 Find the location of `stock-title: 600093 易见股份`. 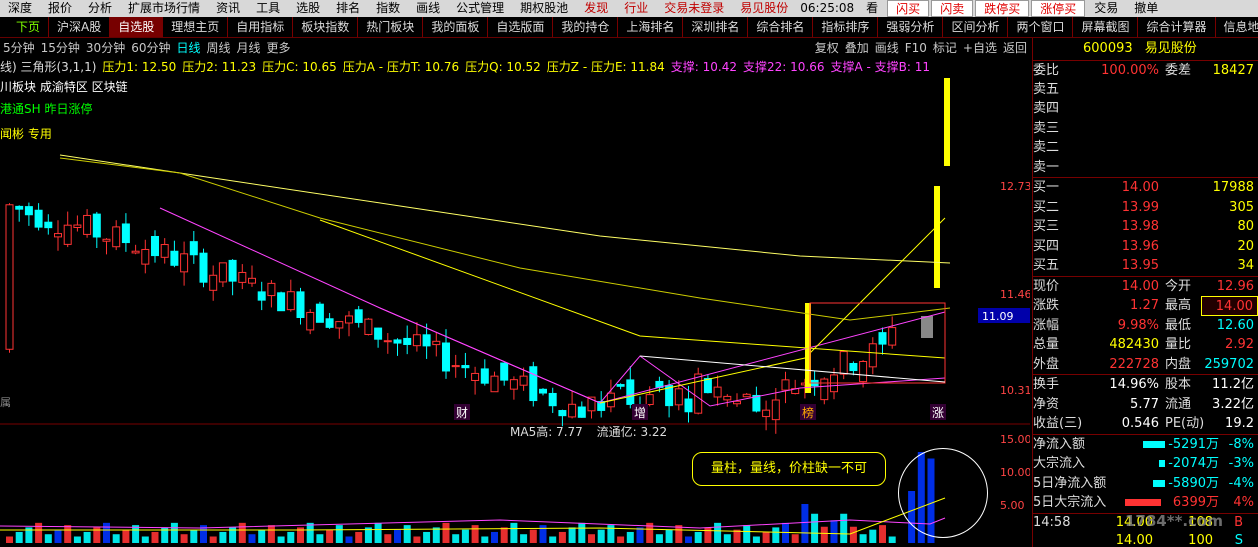

stock-title: 600093 易见股份 is located at coordinates (1145, 49).